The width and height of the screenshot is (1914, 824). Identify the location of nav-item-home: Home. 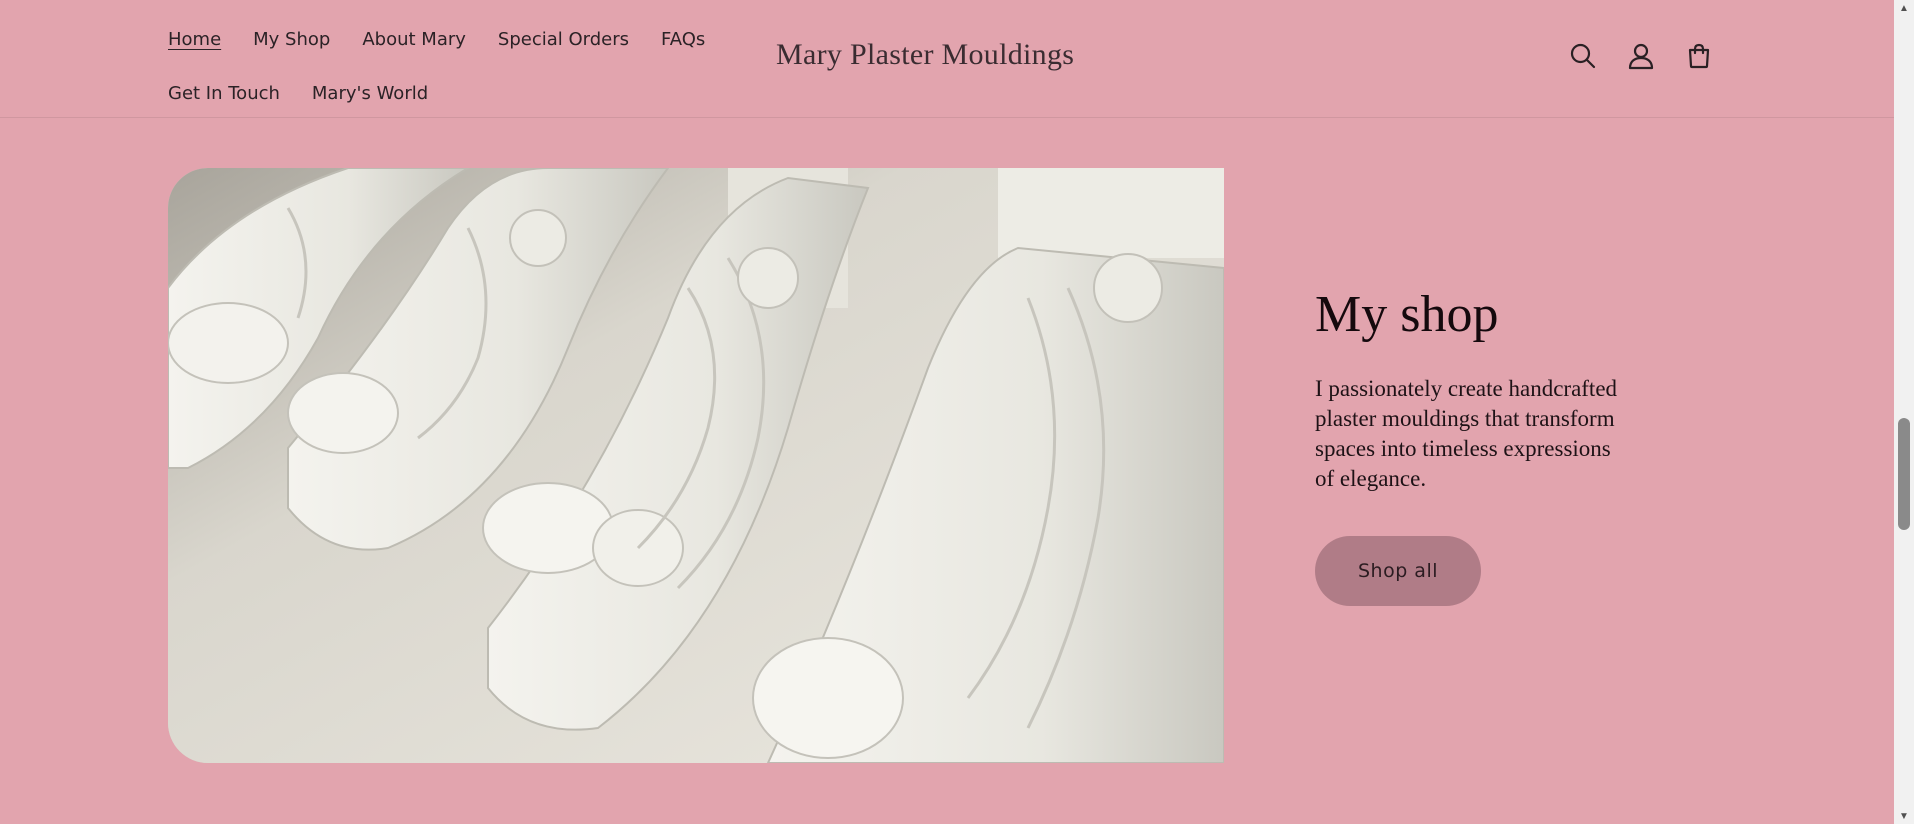
(194, 39).